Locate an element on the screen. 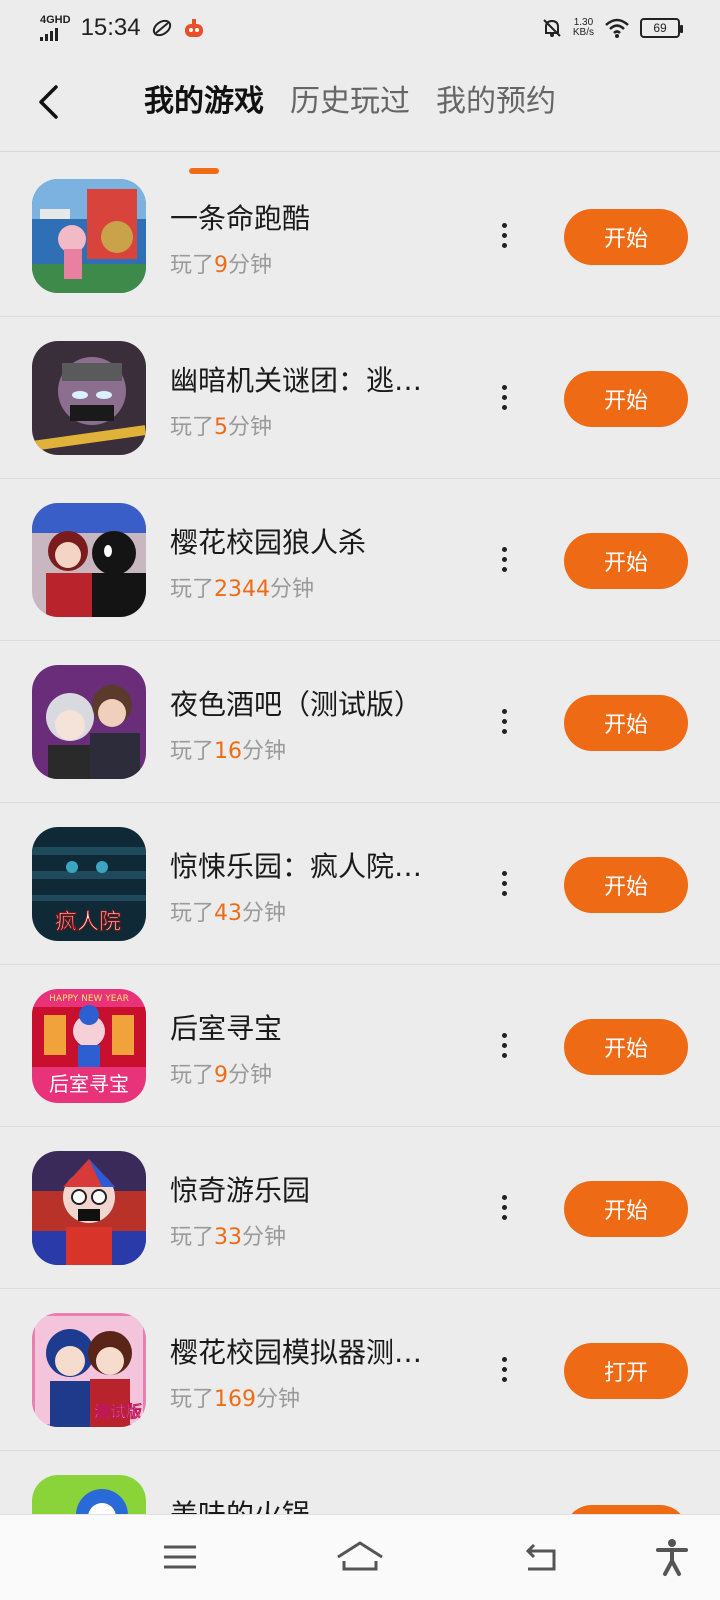 The width and height of the screenshot is (720, 1600). game-row: 樱花校园狼人杀 玩了2344分钟 开始 is located at coordinates (360, 560).